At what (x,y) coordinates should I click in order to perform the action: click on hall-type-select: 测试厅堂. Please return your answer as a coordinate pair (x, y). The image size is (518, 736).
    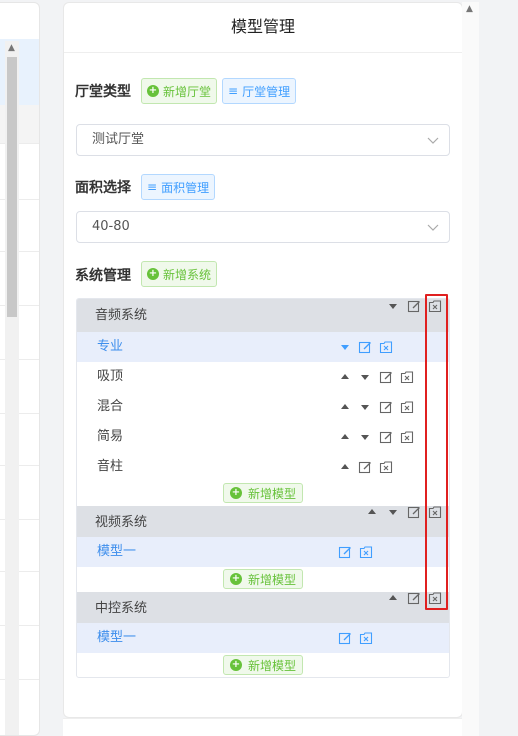
    Looking at the image, I should click on (263, 140).